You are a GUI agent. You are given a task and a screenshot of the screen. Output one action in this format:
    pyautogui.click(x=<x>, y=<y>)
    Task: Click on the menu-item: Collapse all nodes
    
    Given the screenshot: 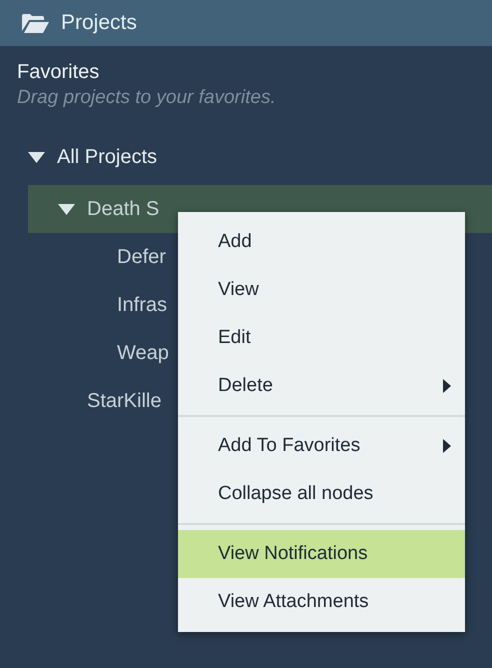 What is the action you would take?
    pyautogui.click(x=321, y=494)
    